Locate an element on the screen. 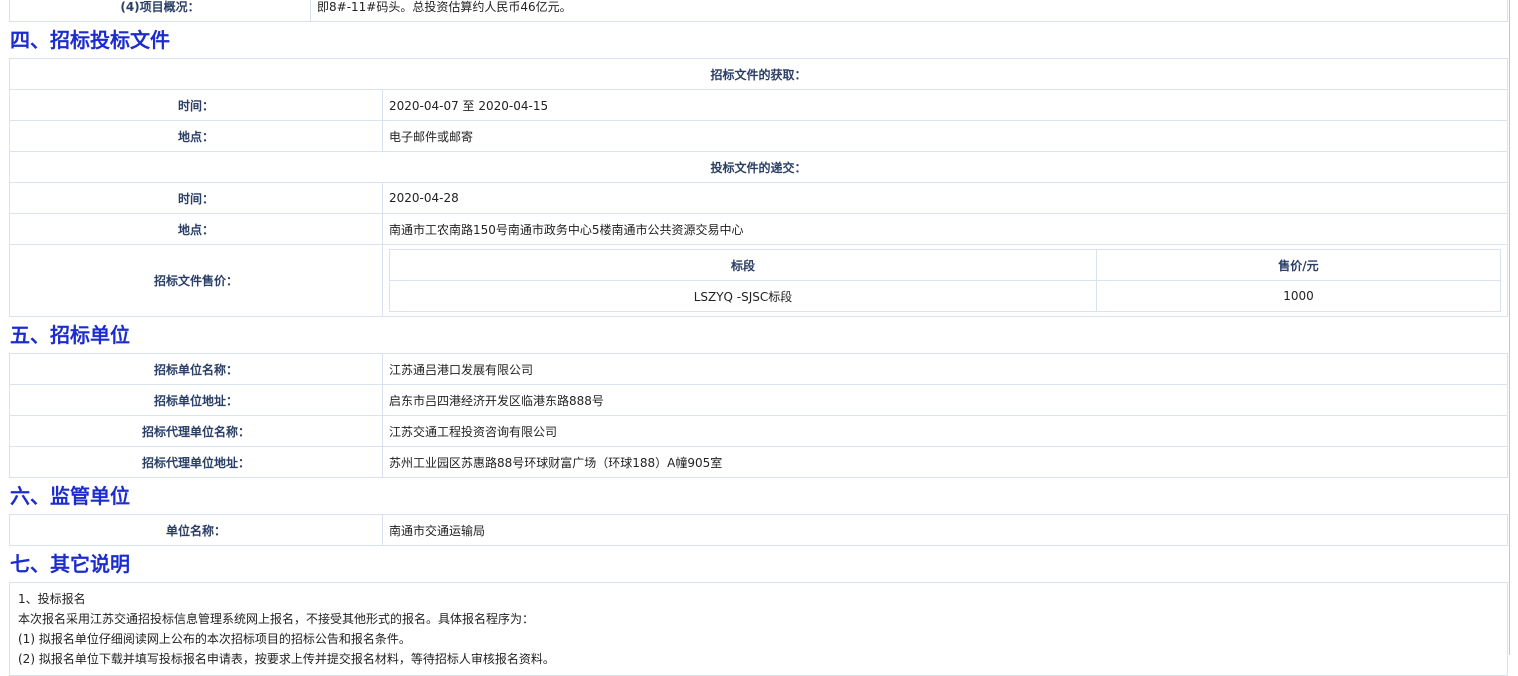 The height and width of the screenshot is (676, 1518). price-table: 标段 售价/元 LSZYQ -SJSC标段 1000 is located at coordinates (945, 280).